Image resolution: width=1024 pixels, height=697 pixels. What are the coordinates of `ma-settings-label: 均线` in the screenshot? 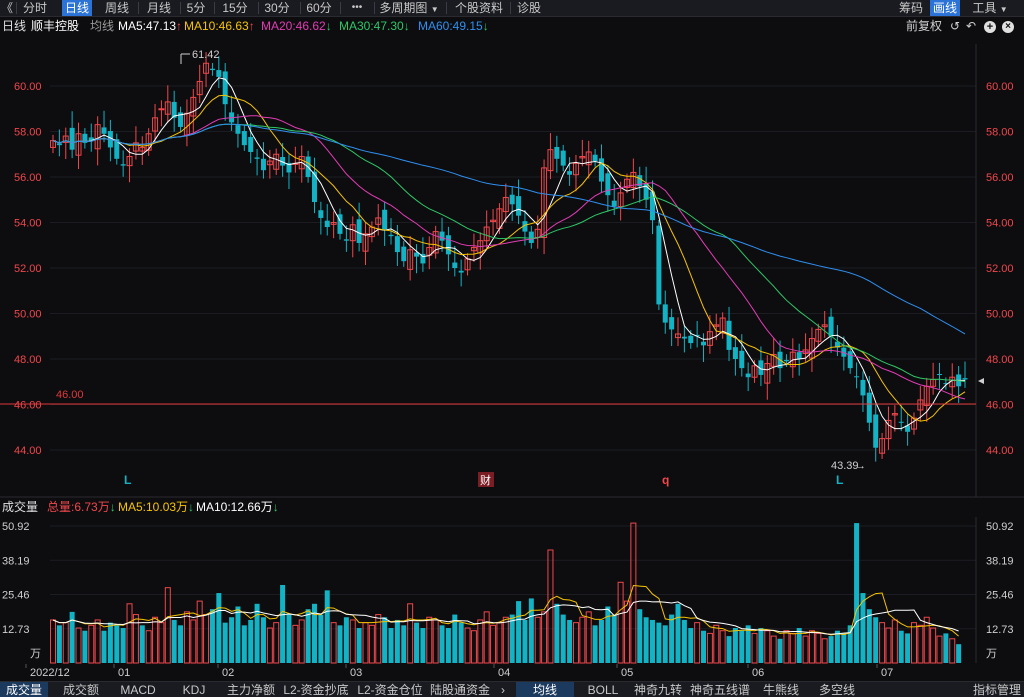 It's located at (102, 26).